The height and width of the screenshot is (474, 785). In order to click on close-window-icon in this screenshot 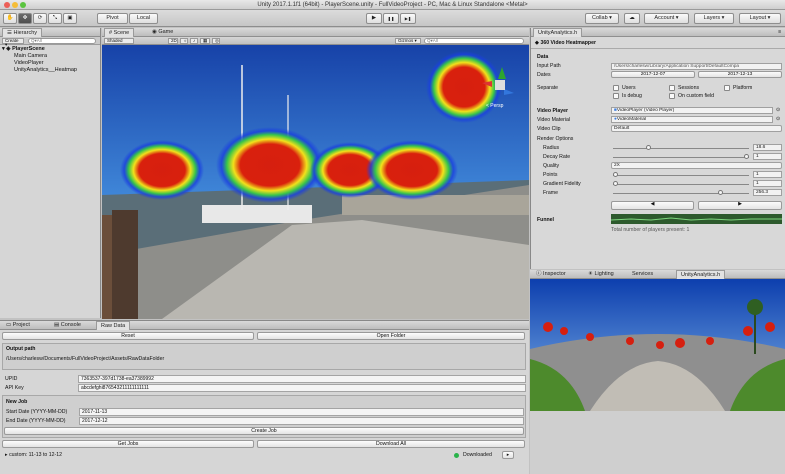, I will do `click(7, 5)`.